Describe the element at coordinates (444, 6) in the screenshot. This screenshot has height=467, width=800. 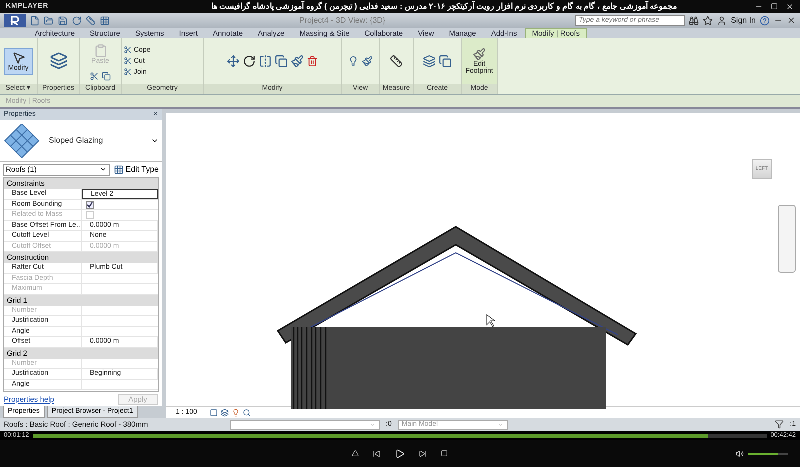
I see `video-title: مجموعه آموزشی جامع ، گام به گام و کاربردی نرم افزار رویت آرکیتکچر ۲۰۱۶ مدرس : سعید فدایی ( تیچرمن ) گروه آموزشی پادشاه گرافیست ها` at that location.